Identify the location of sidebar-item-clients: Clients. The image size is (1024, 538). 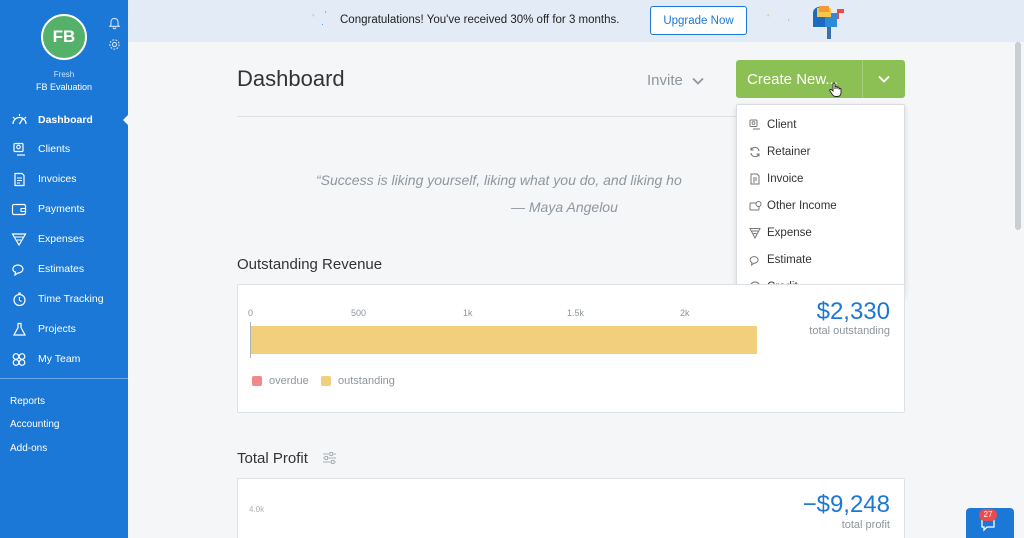
(64, 149).